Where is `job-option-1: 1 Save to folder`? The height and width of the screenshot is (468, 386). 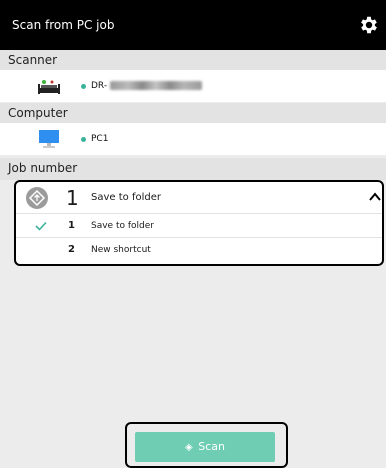 job-option-1: 1 Save to folder is located at coordinates (199, 226).